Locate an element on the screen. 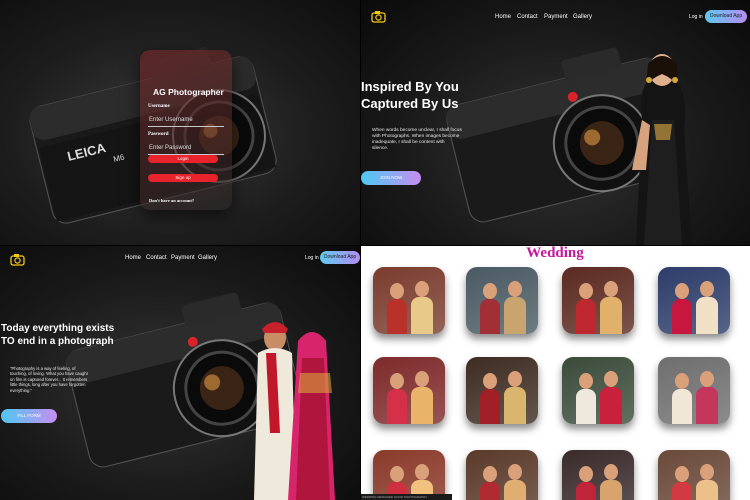 This screenshot has width=750, height=500. fill-form-button: FILL FORM is located at coordinates (29, 416).